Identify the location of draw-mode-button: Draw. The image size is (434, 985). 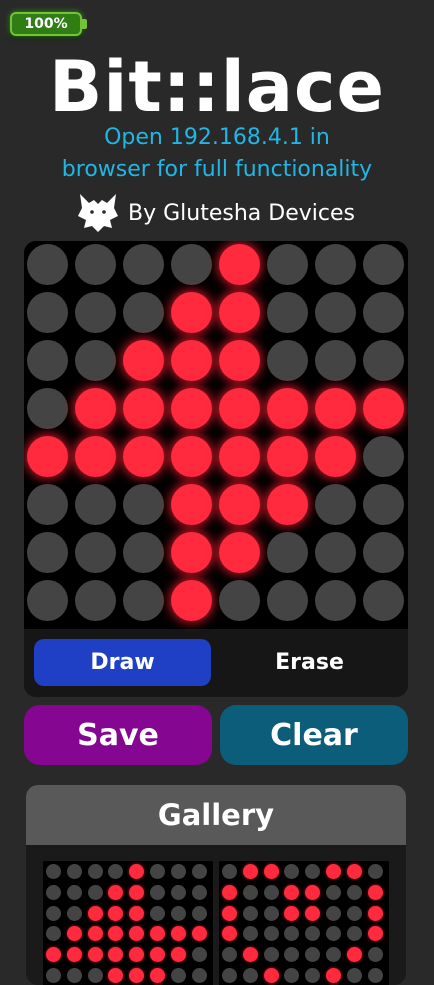
(122, 662).